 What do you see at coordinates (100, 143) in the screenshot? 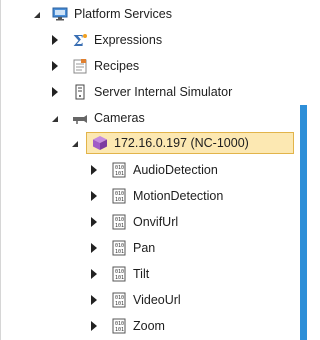
I see `cube-device-icon` at bounding box center [100, 143].